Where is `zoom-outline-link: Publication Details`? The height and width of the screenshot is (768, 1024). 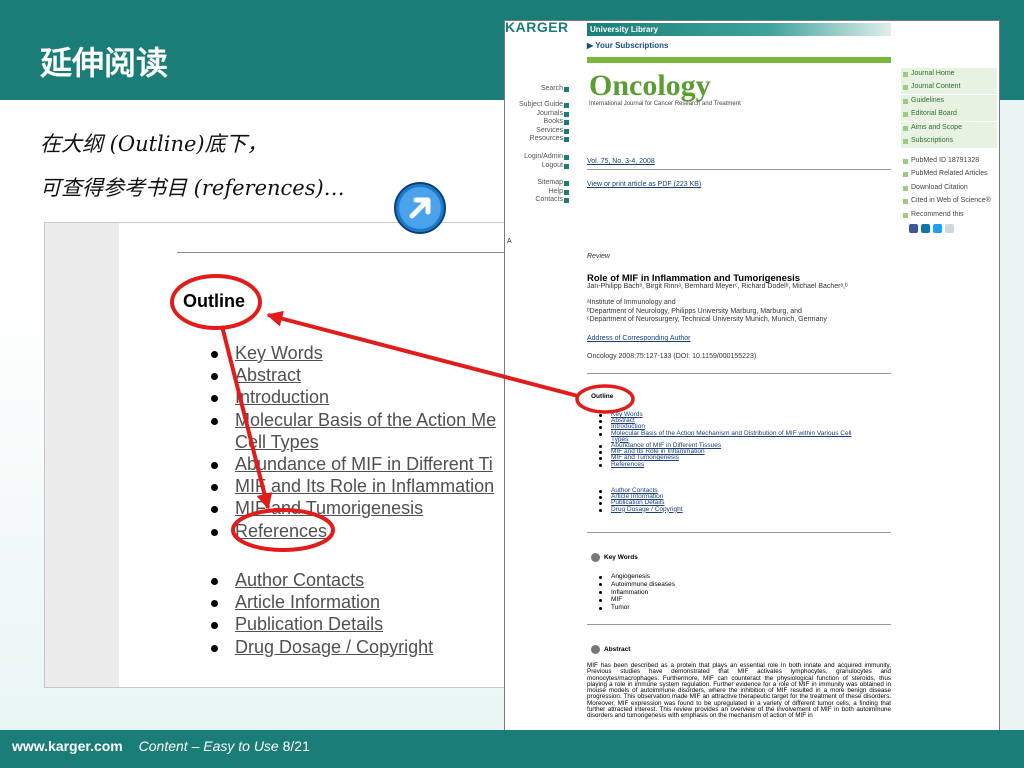
zoom-outline-link: Publication Details is located at coordinates (322, 624).